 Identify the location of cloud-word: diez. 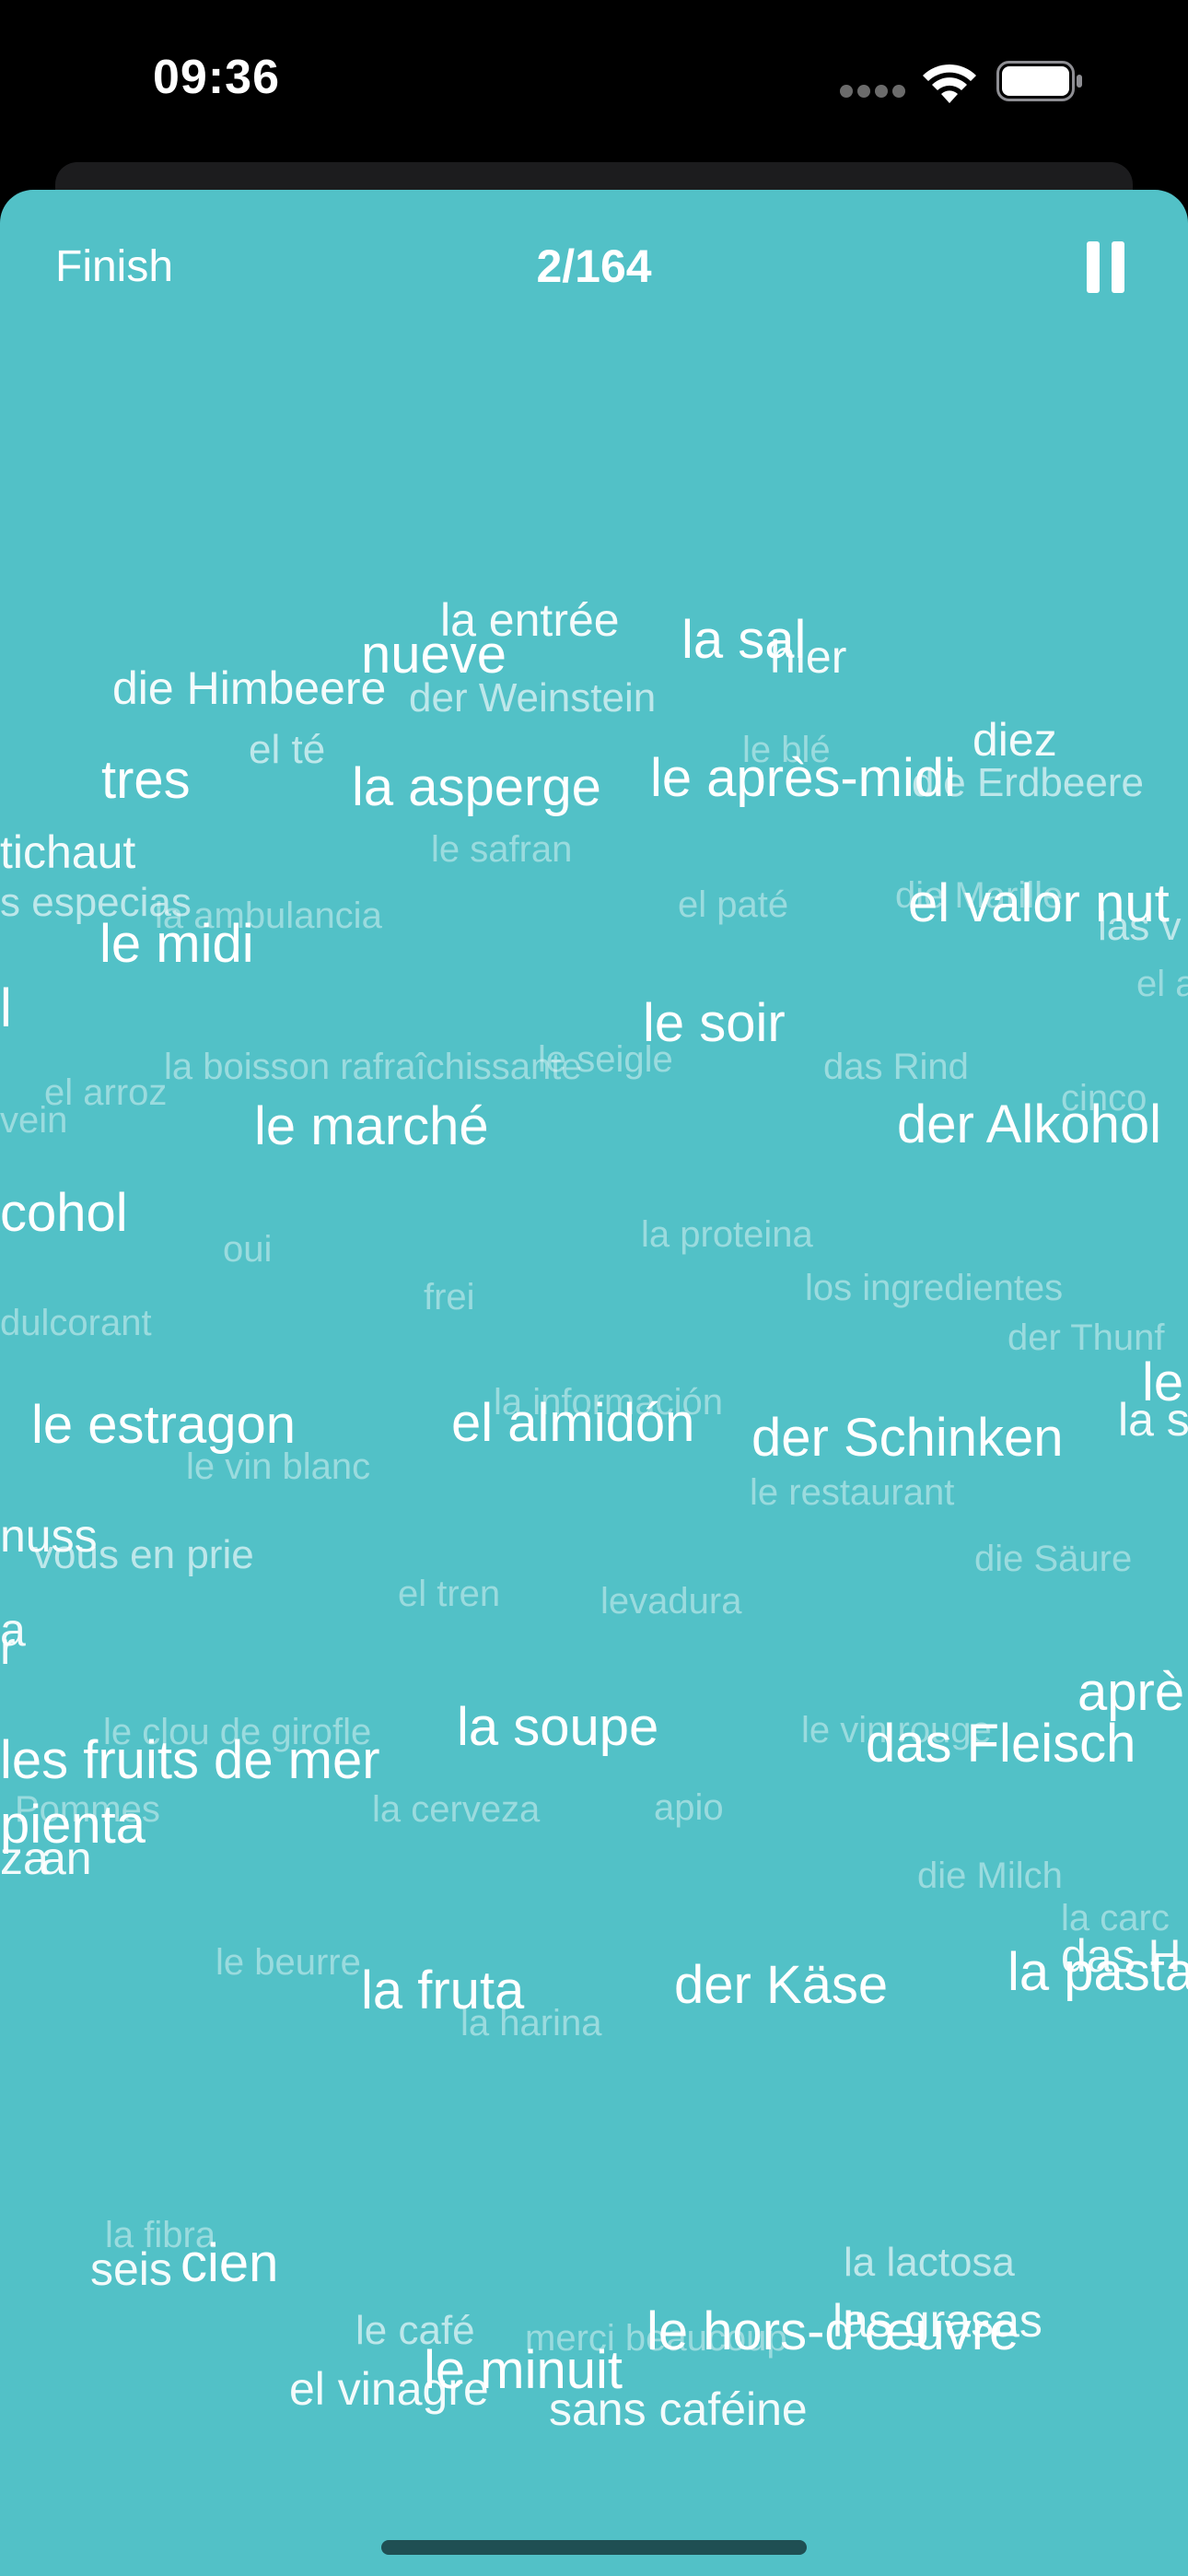
(1015, 740).